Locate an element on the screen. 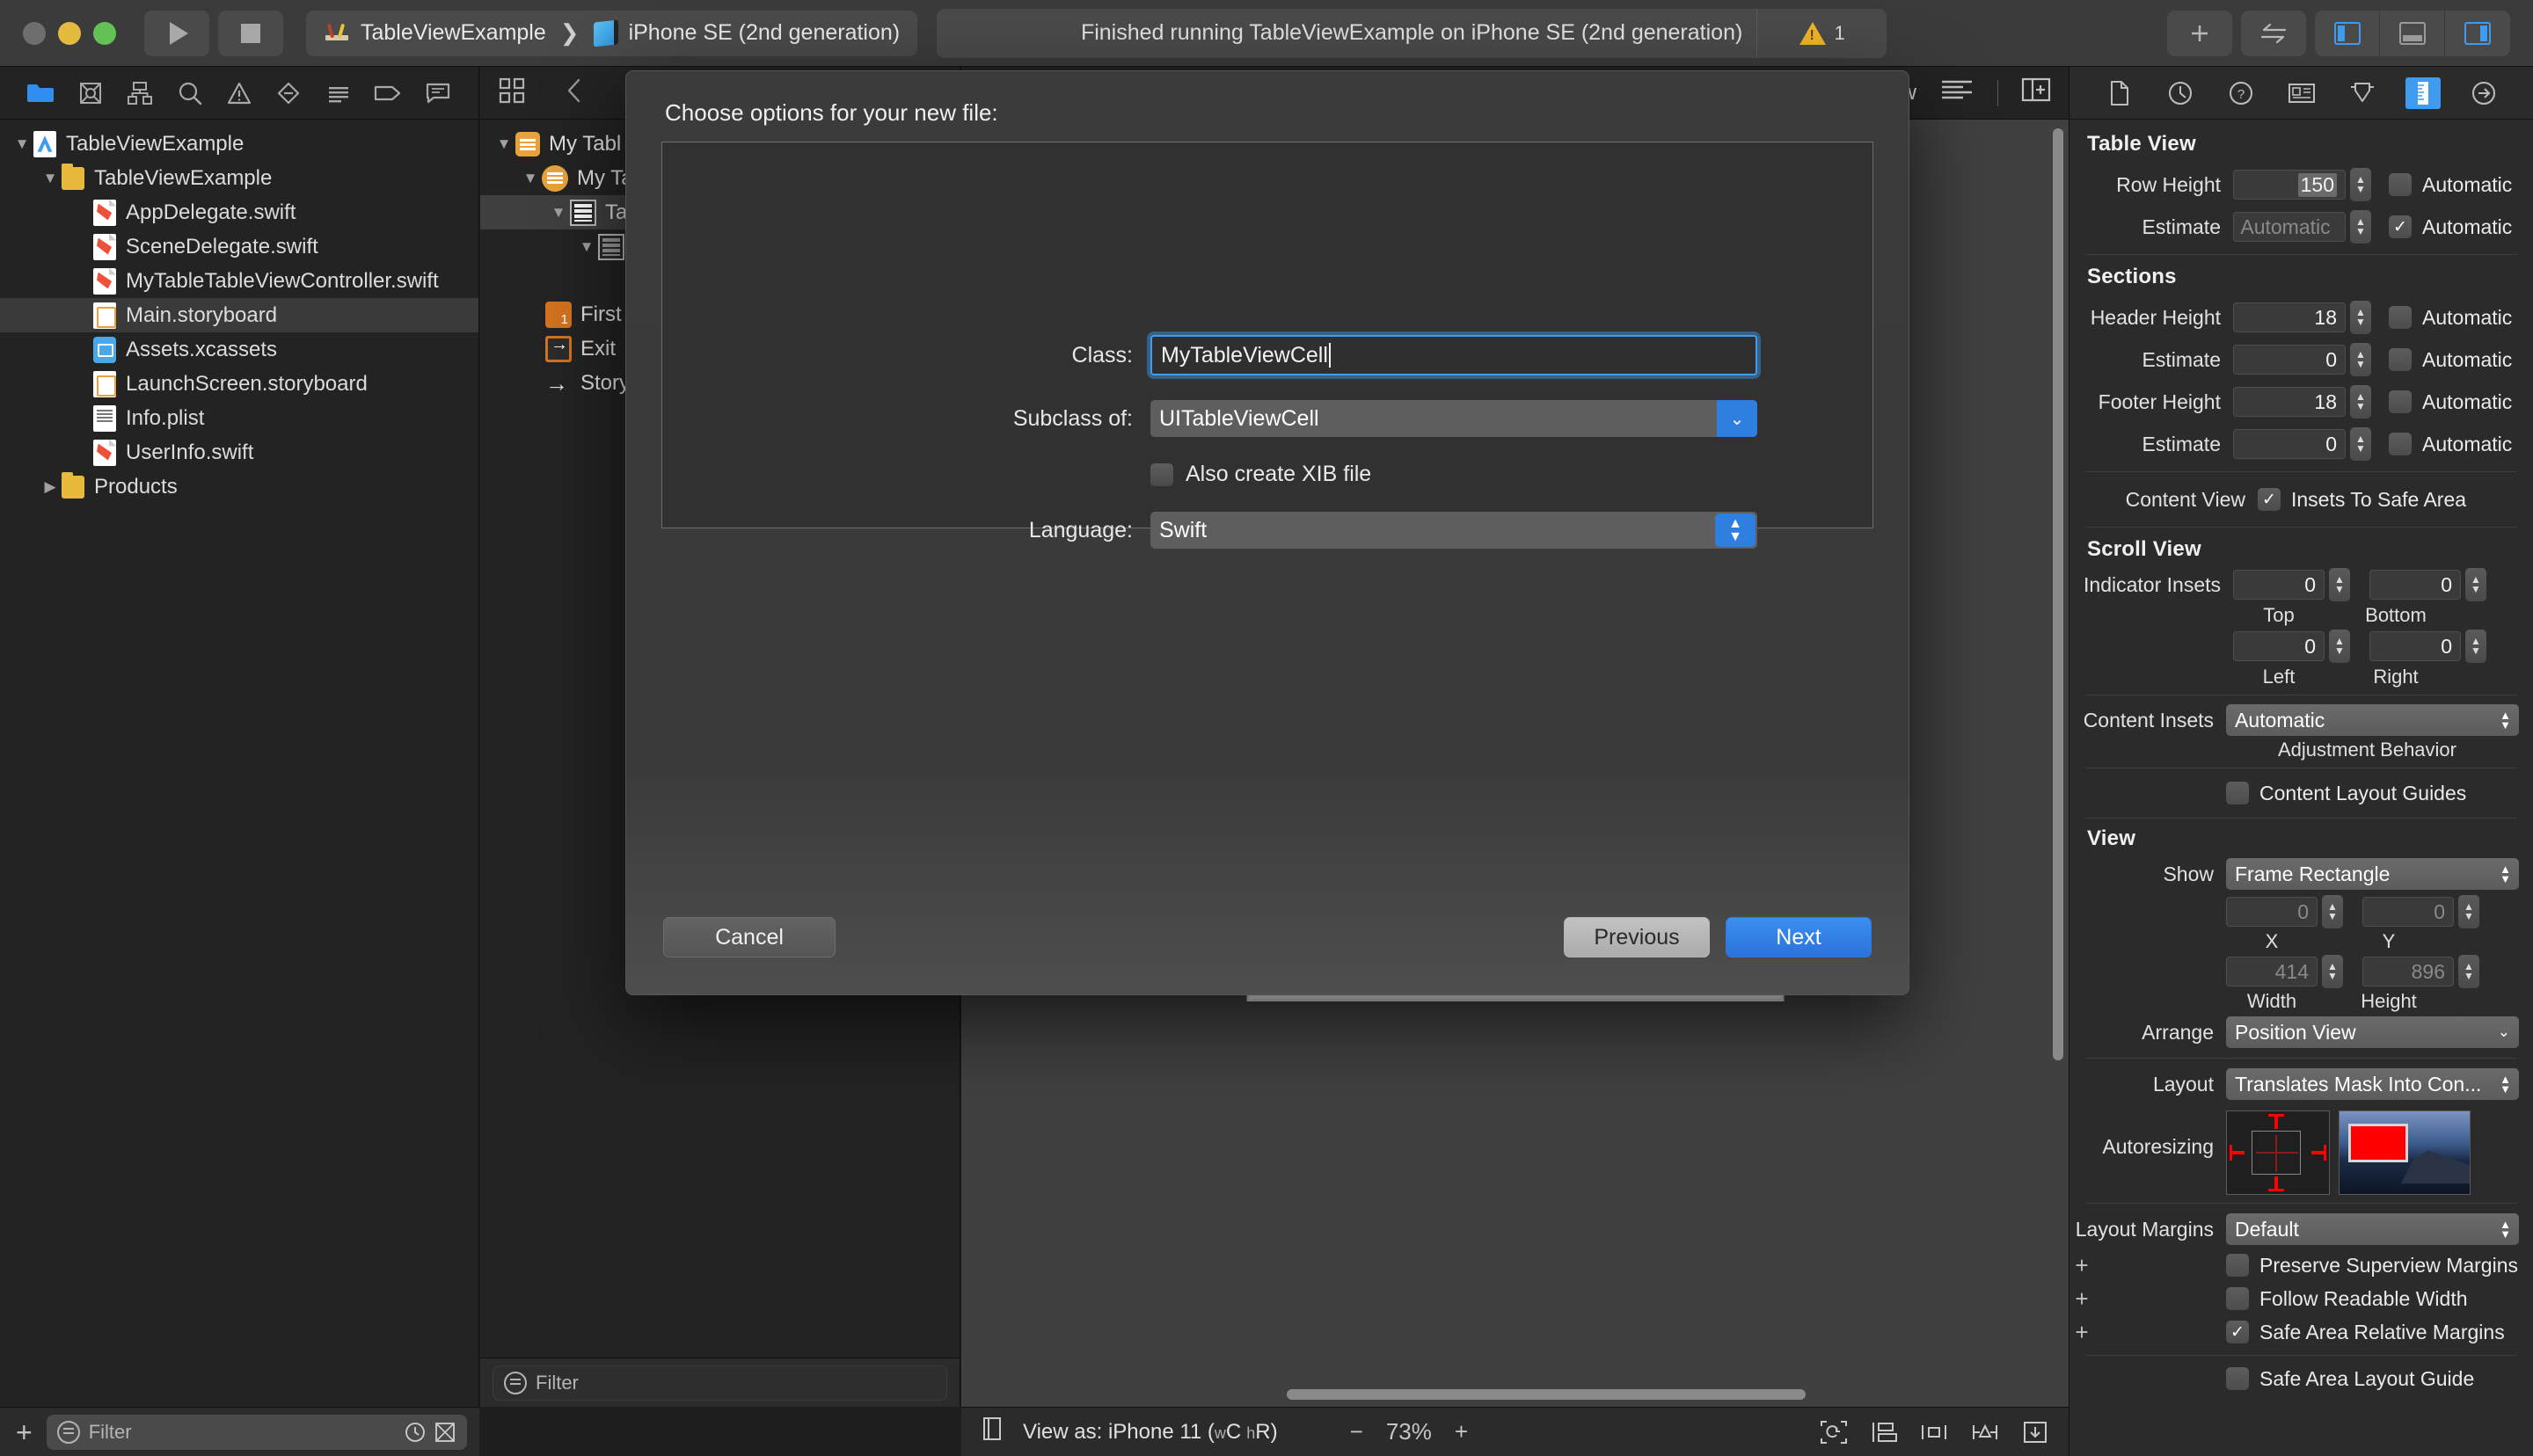 Image resolution: width=2533 pixels, height=1456 pixels. zoom-in-button: + is located at coordinates (1462, 1431).